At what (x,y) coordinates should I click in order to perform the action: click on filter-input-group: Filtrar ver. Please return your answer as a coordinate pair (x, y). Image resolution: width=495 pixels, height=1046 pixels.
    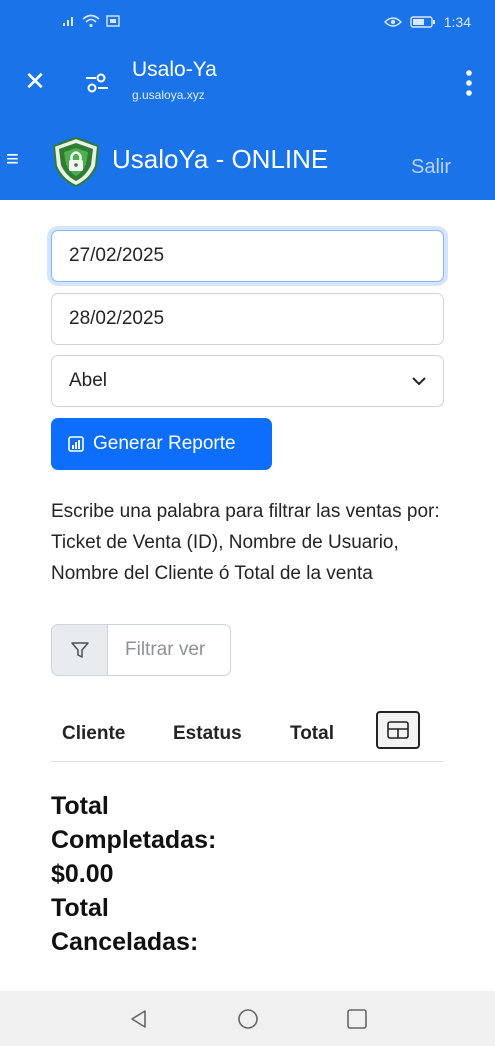
    Looking at the image, I should click on (141, 650).